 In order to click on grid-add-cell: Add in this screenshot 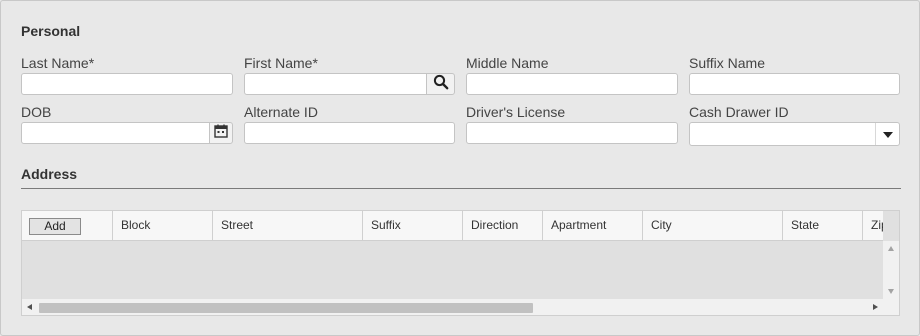, I will do `click(67, 225)`.